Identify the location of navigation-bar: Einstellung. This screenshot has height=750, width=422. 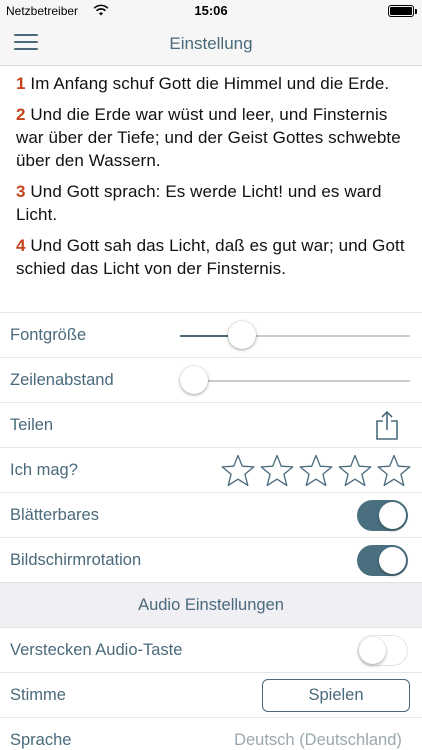
(211, 44).